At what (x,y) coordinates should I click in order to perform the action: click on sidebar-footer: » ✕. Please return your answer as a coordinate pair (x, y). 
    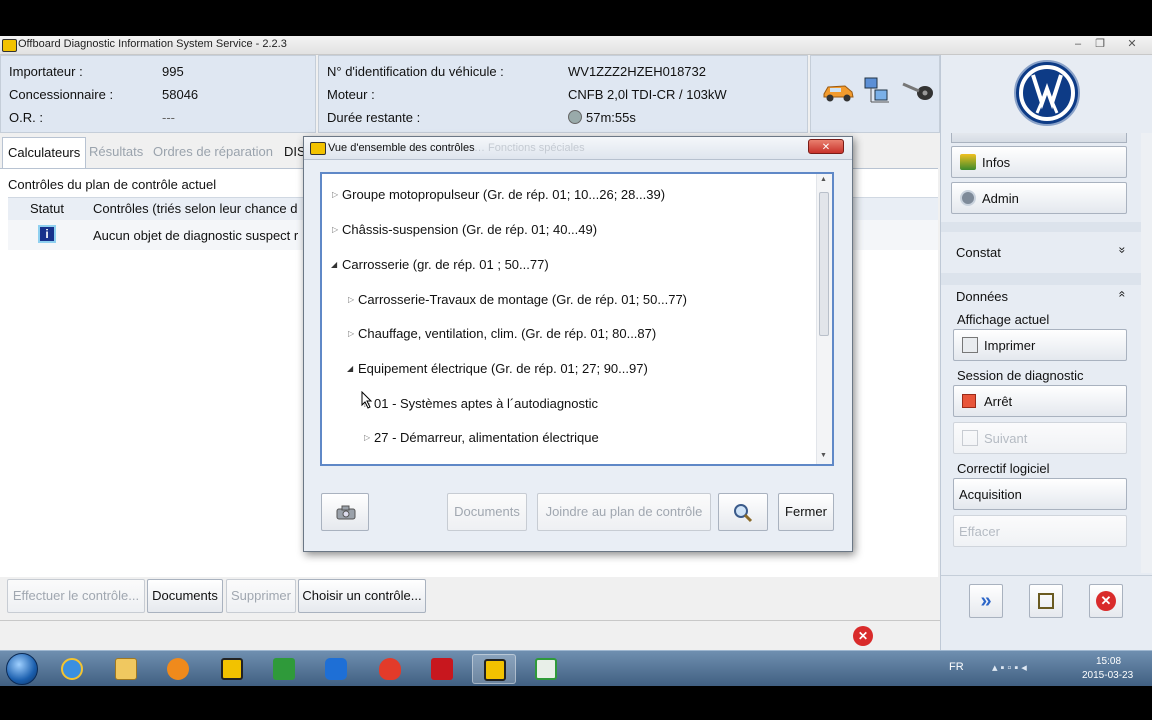
    Looking at the image, I should click on (1046, 613).